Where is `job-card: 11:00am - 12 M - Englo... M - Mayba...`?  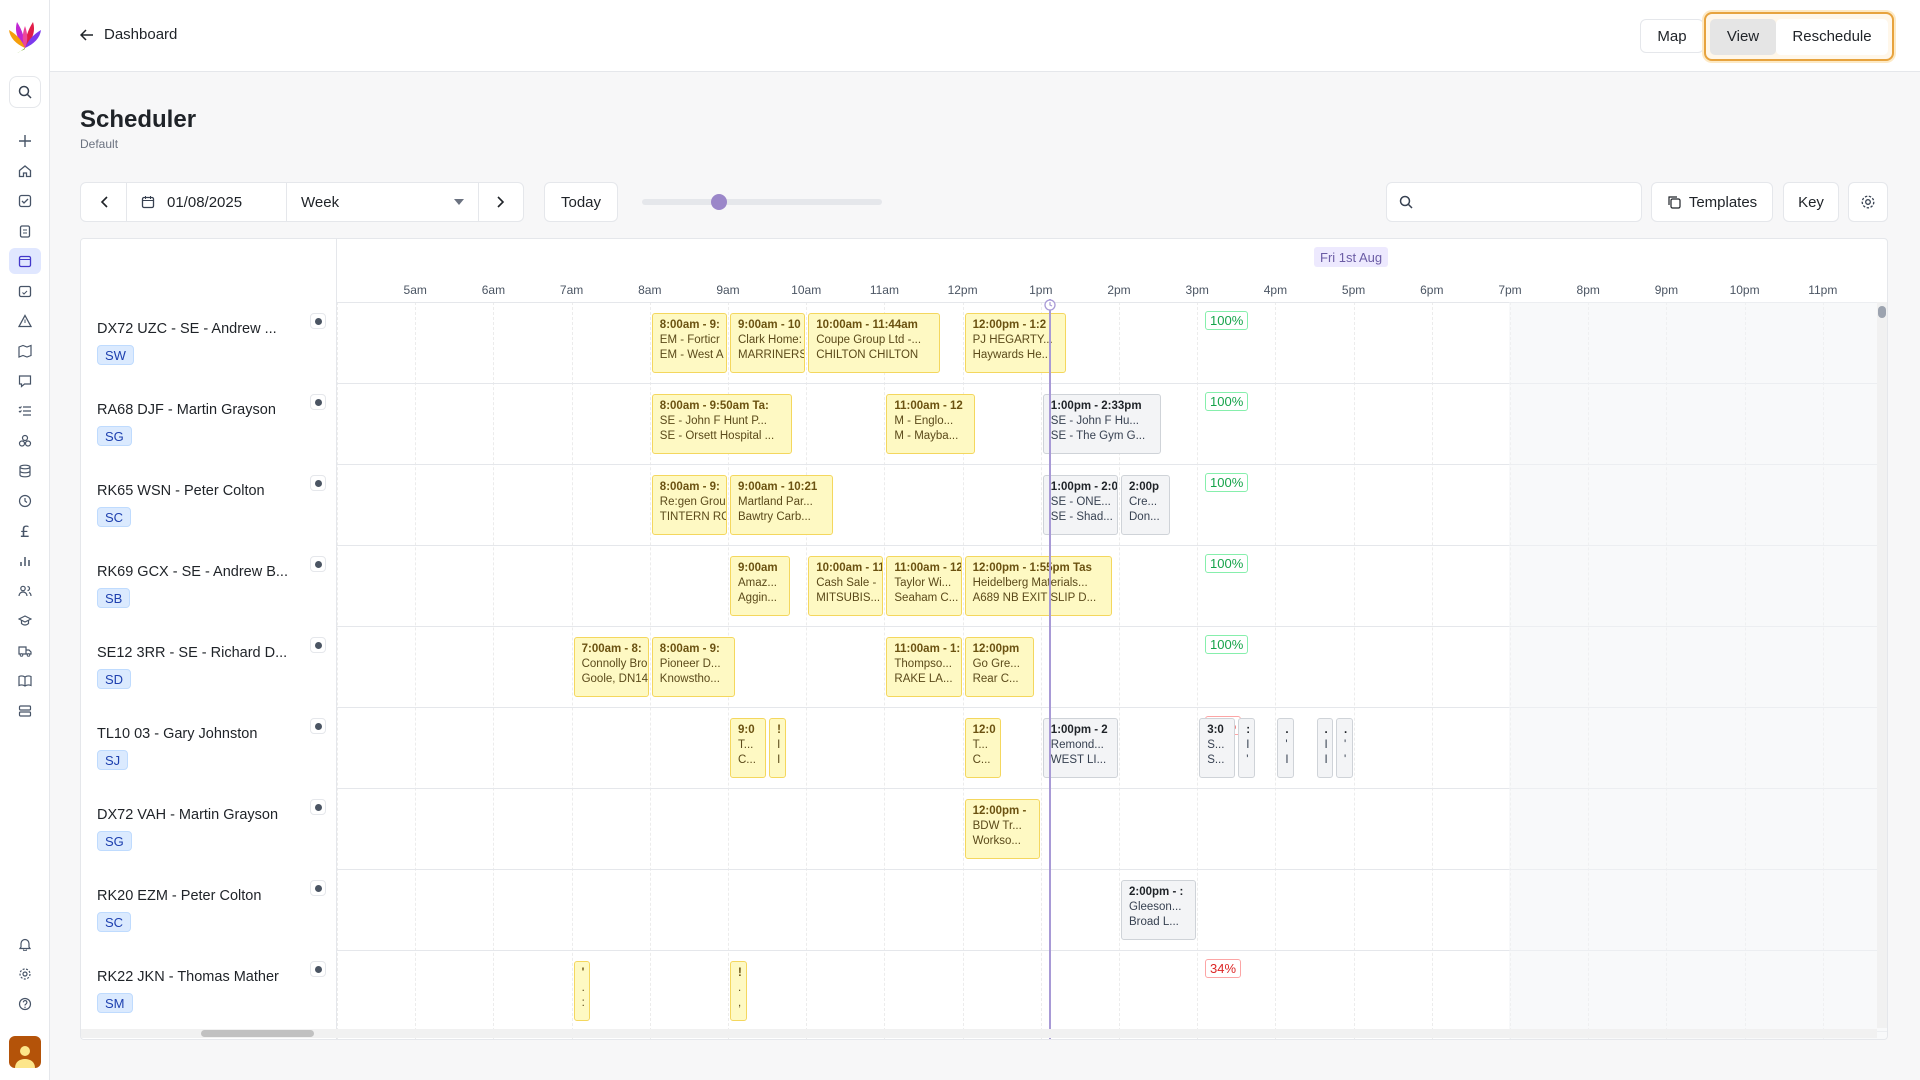
job-card: 11:00am - 12 M - Englo... M - Mayba... is located at coordinates (930, 424).